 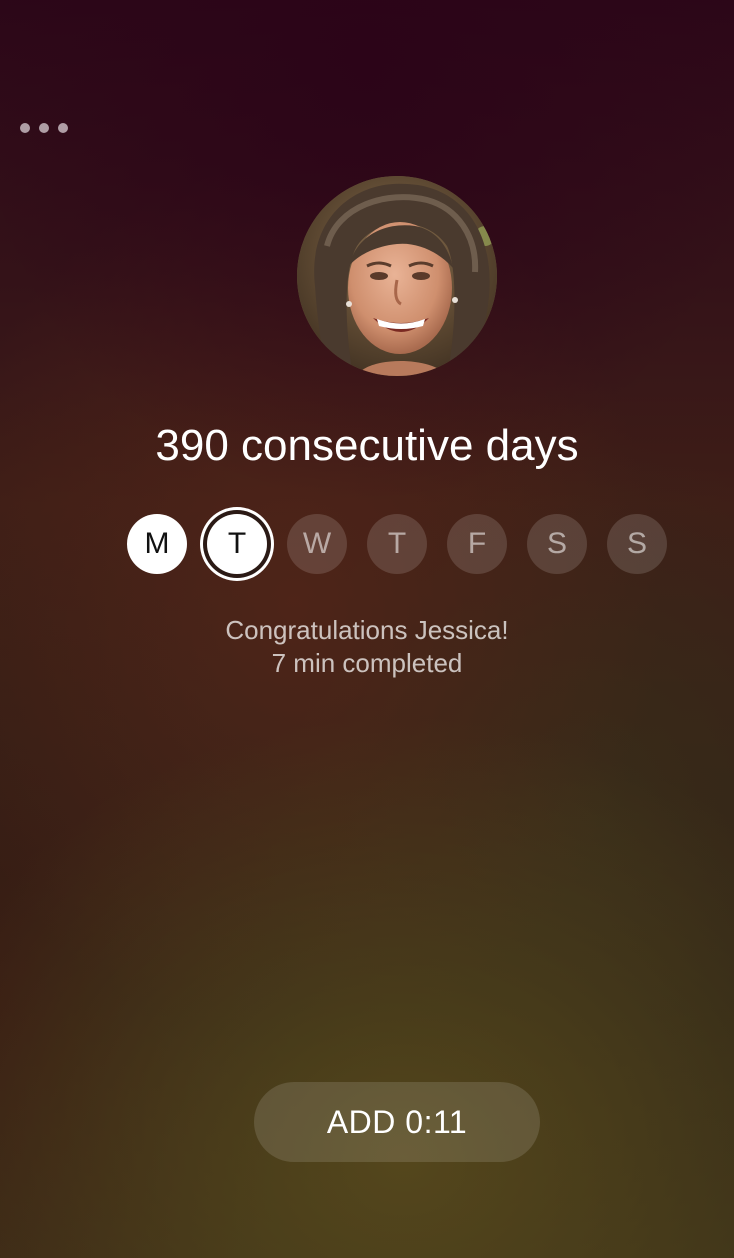 What do you see at coordinates (367, 630) in the screenshot?
I see `congrats-text: Congratulations Jessica!` at bounding box center [367, 630].